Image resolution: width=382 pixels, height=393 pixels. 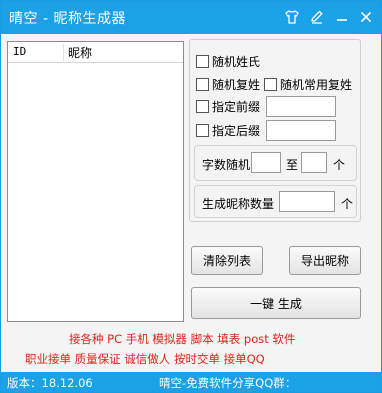 What do you see at coordinates (236, 85) in the screenshot?
I see `checkbox-label: 随机复姓` at bounding box center [236, 85].